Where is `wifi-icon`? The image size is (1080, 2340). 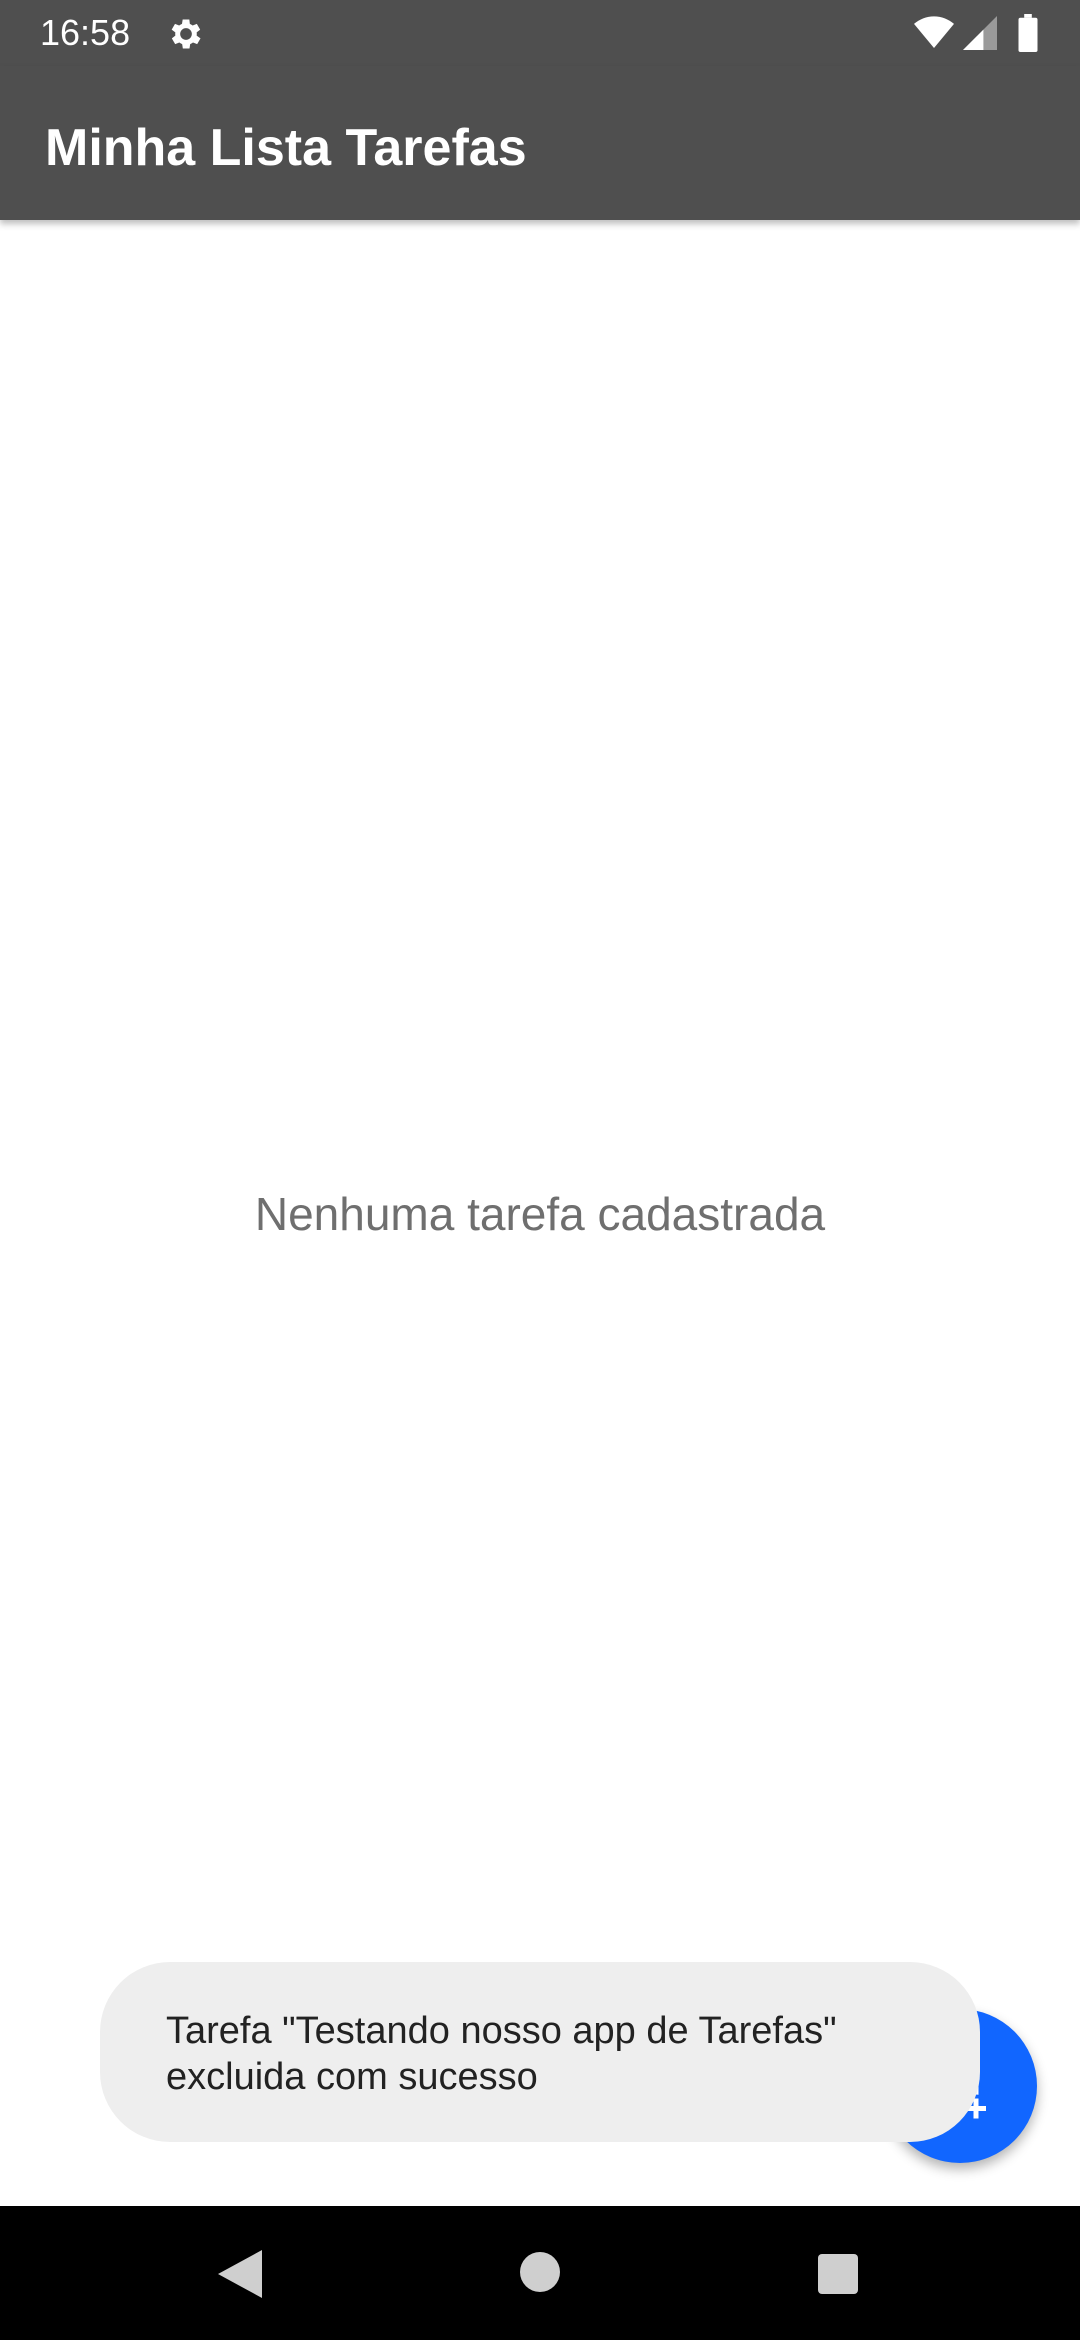
wifi-icon is located at coordinates (934, 32).